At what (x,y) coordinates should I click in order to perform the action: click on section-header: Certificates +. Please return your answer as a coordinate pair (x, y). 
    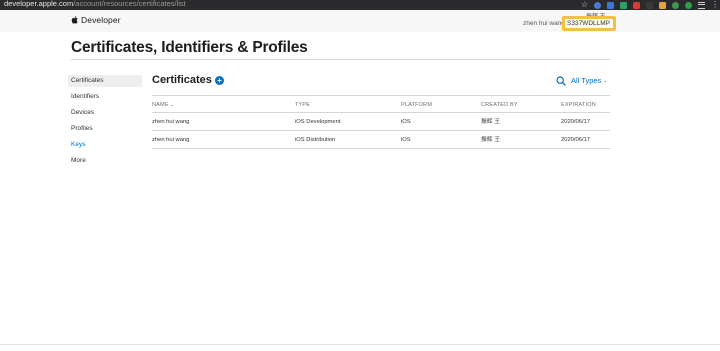
    Looking at the image, I should click on (188, 80).